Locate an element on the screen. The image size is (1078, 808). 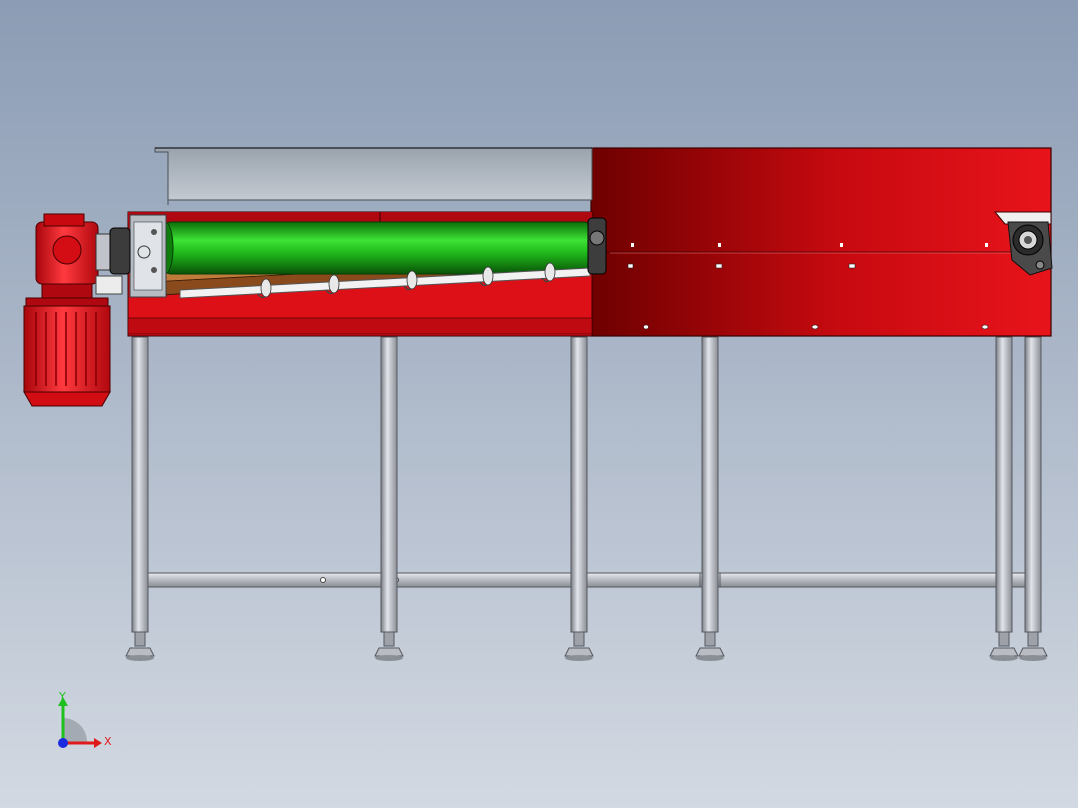
brace-bolt is located at coordinates (323, 580).